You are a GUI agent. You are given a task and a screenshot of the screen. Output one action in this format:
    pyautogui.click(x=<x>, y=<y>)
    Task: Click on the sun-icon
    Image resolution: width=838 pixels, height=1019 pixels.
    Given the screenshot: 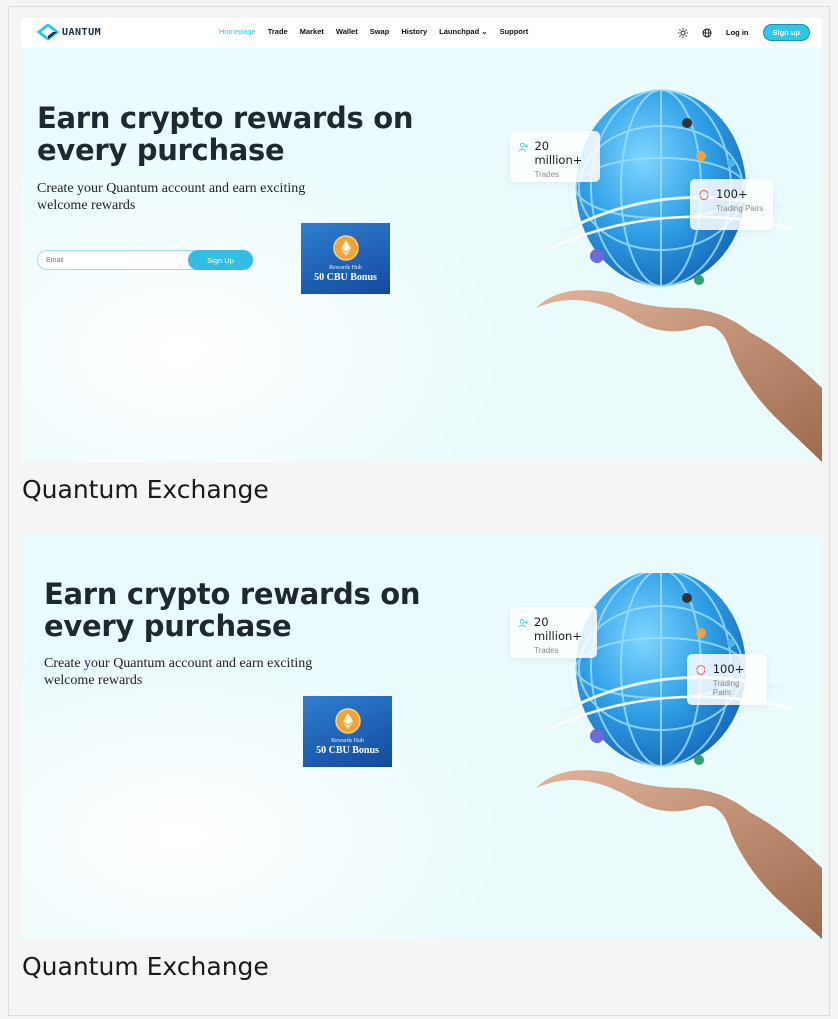 What is the action you would take?
    pyautogui.click(x=683, y=32)
    